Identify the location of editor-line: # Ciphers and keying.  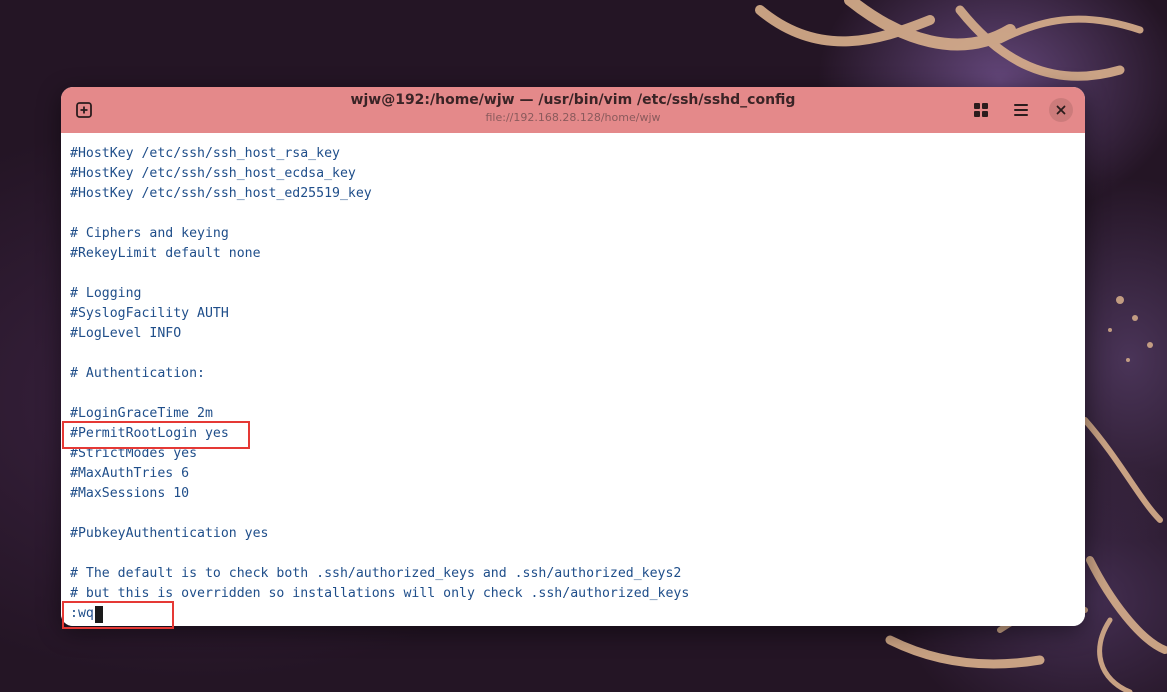
(149, 233).